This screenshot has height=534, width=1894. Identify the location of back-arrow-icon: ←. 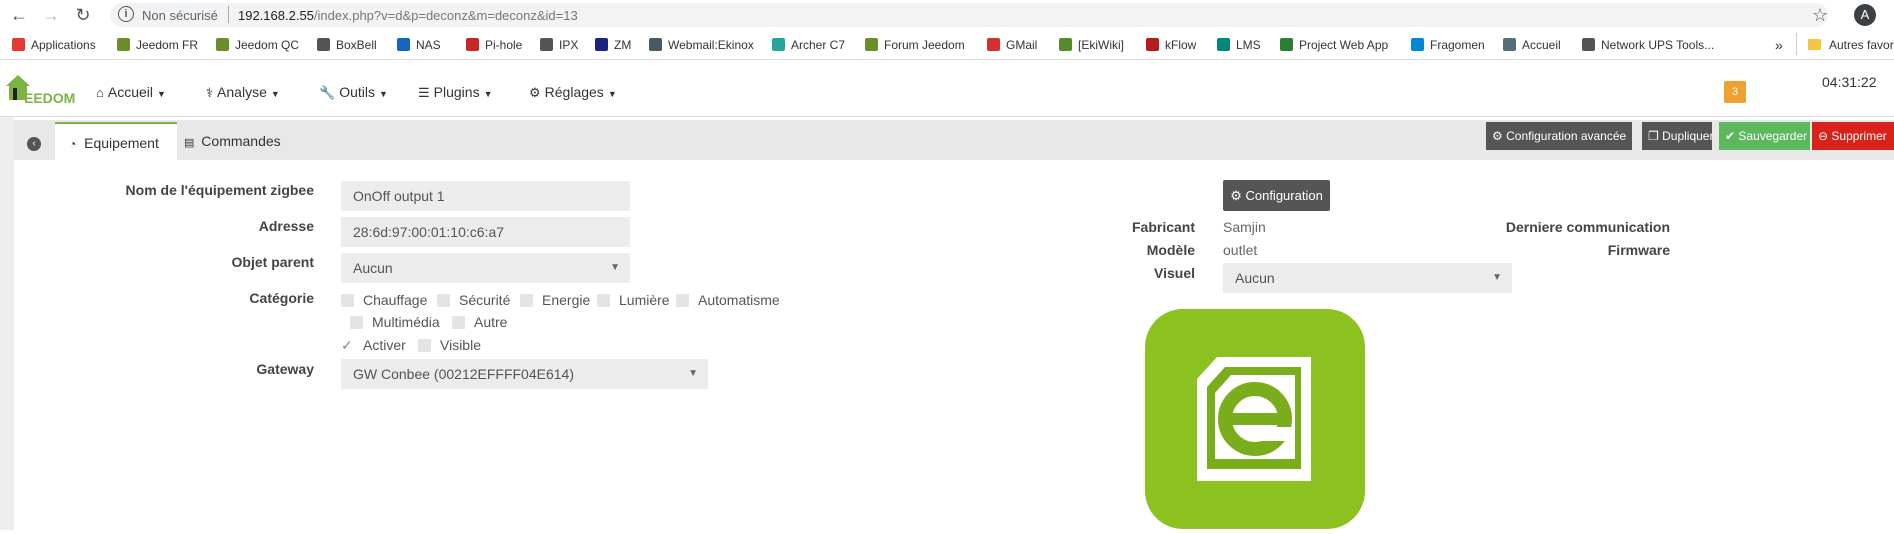
(19, 15).